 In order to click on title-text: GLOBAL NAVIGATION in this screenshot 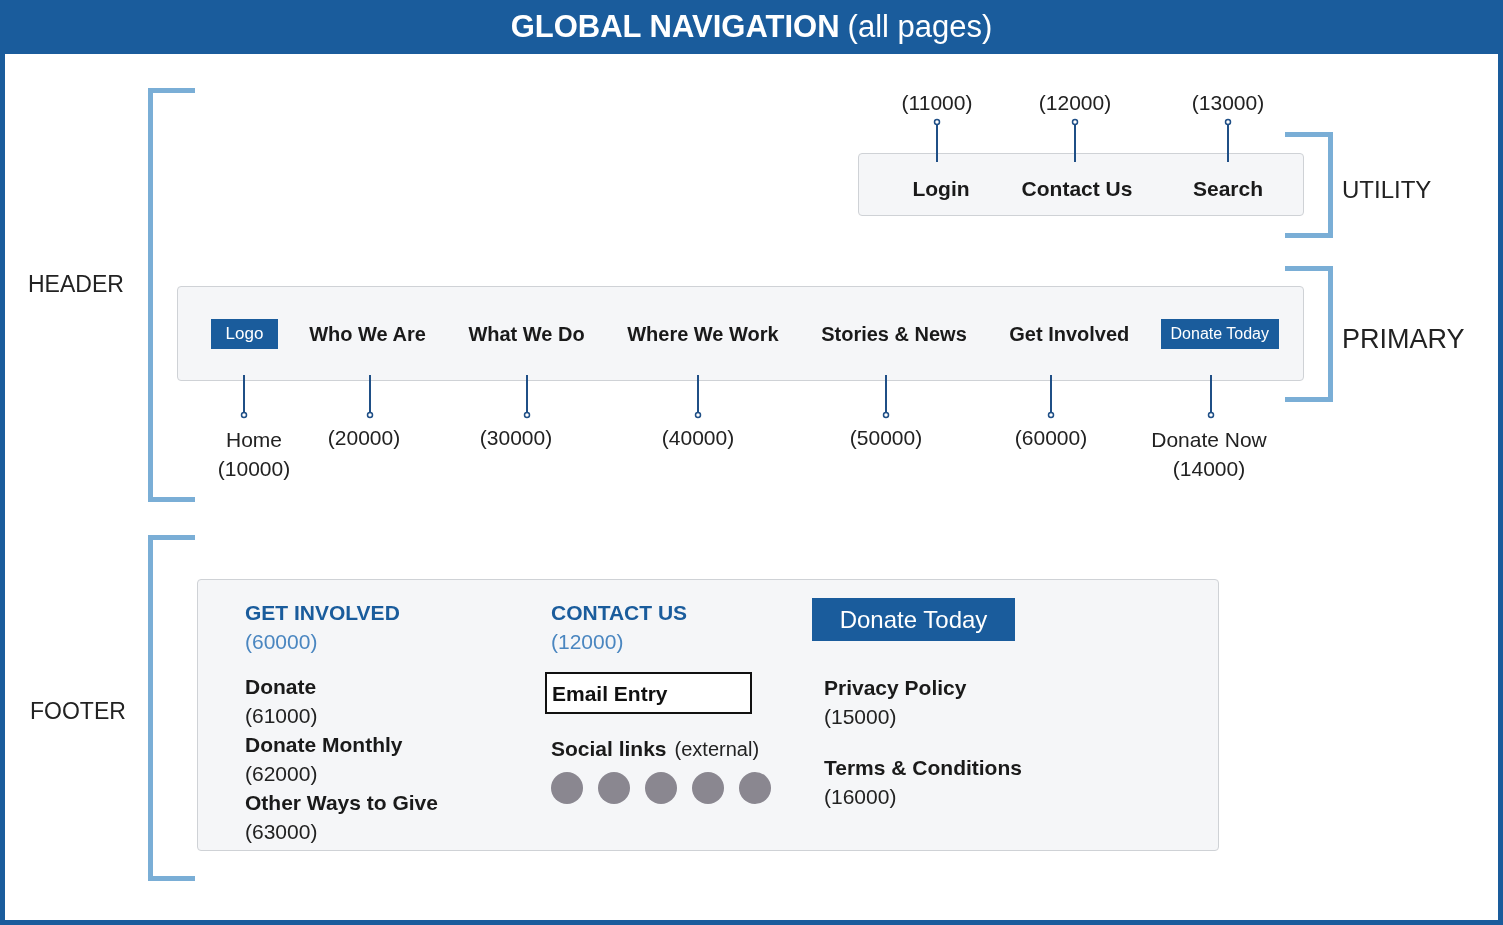, I will do `click(675, 26)`.